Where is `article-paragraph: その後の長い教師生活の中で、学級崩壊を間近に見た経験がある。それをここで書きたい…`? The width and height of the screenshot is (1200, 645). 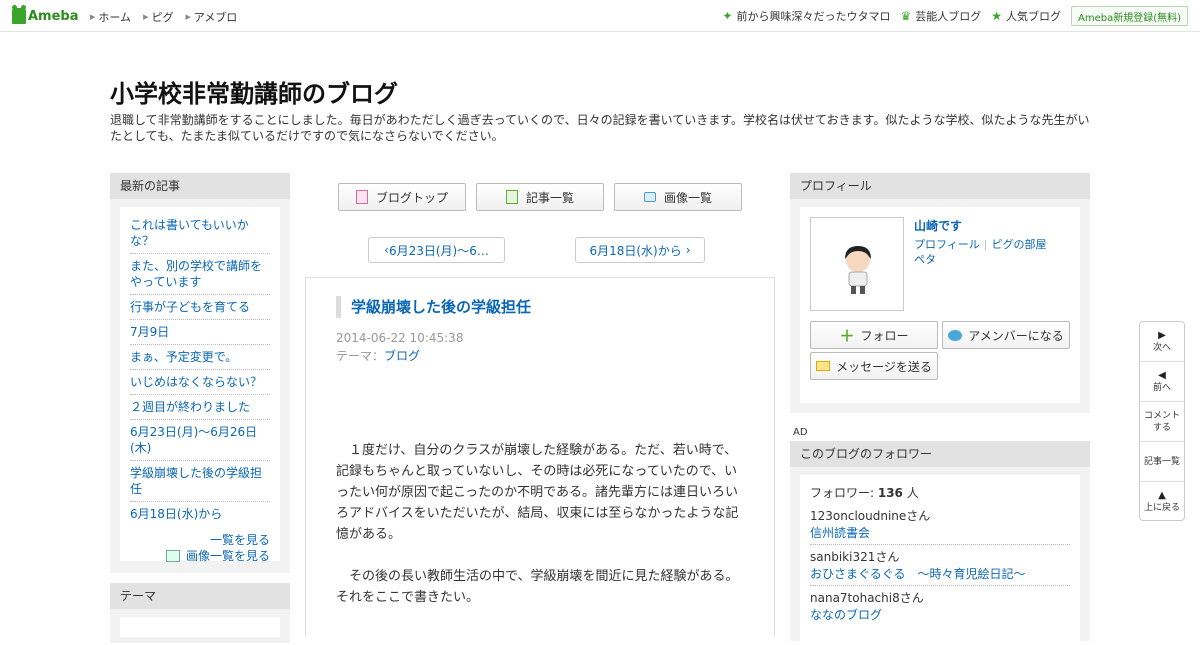
article-paragraph: その後の長い教師生活の中で、学級崩壊を間近に見た経験がある。それをここで書きたい… is located at coordinates (537, 587).